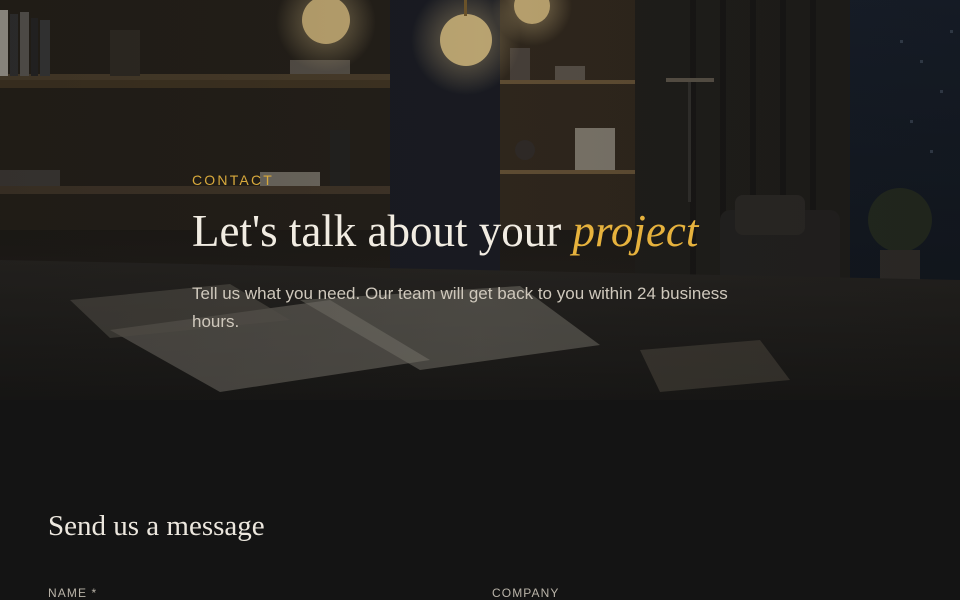 This screenshot has height=600, width=960. What do you see at coordinates (382, 231) in the screenshot?
I see `page-title-main: Let's talk about your` at bounding box center [382, 231].